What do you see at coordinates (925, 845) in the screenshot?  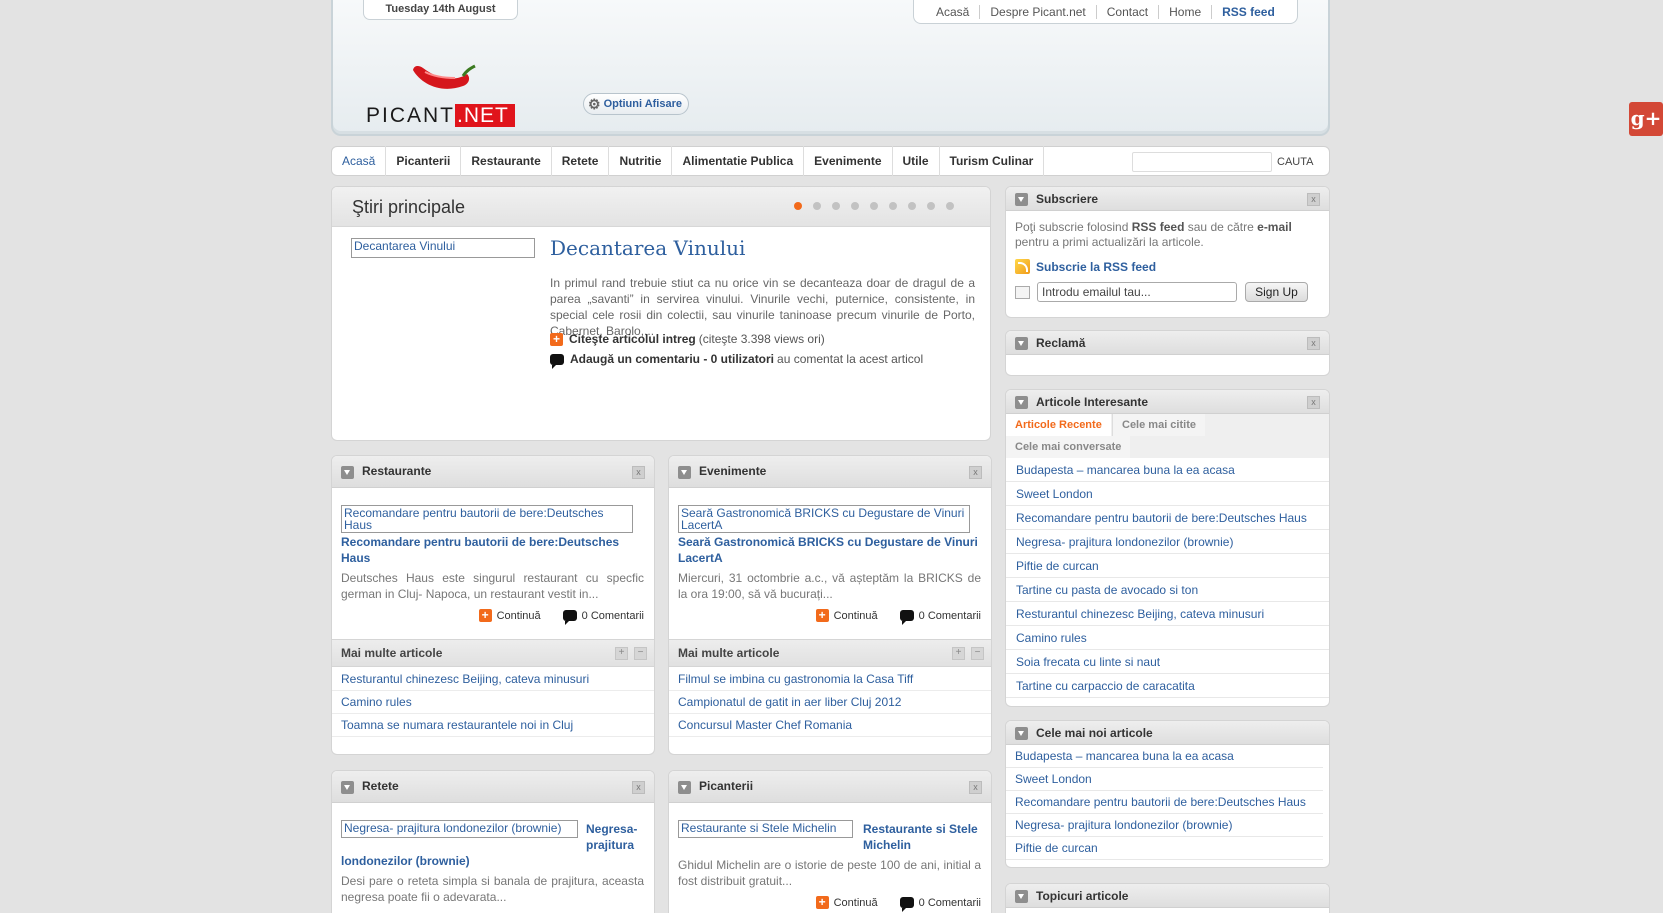 I see `article-title-part: Michelin` at bounding box center [925, 845].